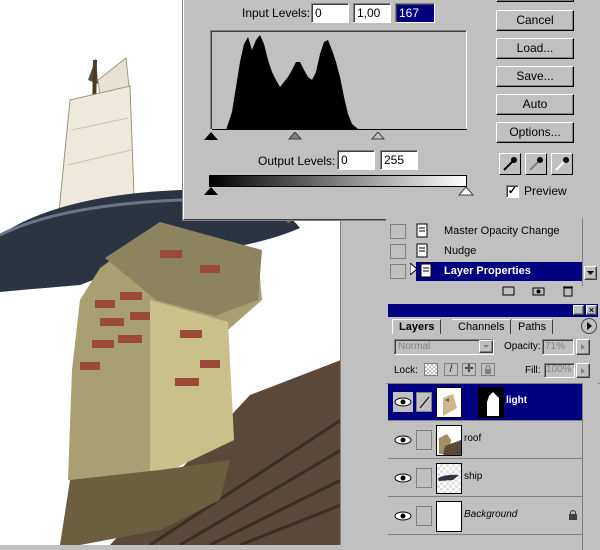  Describe the element at coordinates (472, 402) in the screenshot. I see `mask-link-icon` at that location.